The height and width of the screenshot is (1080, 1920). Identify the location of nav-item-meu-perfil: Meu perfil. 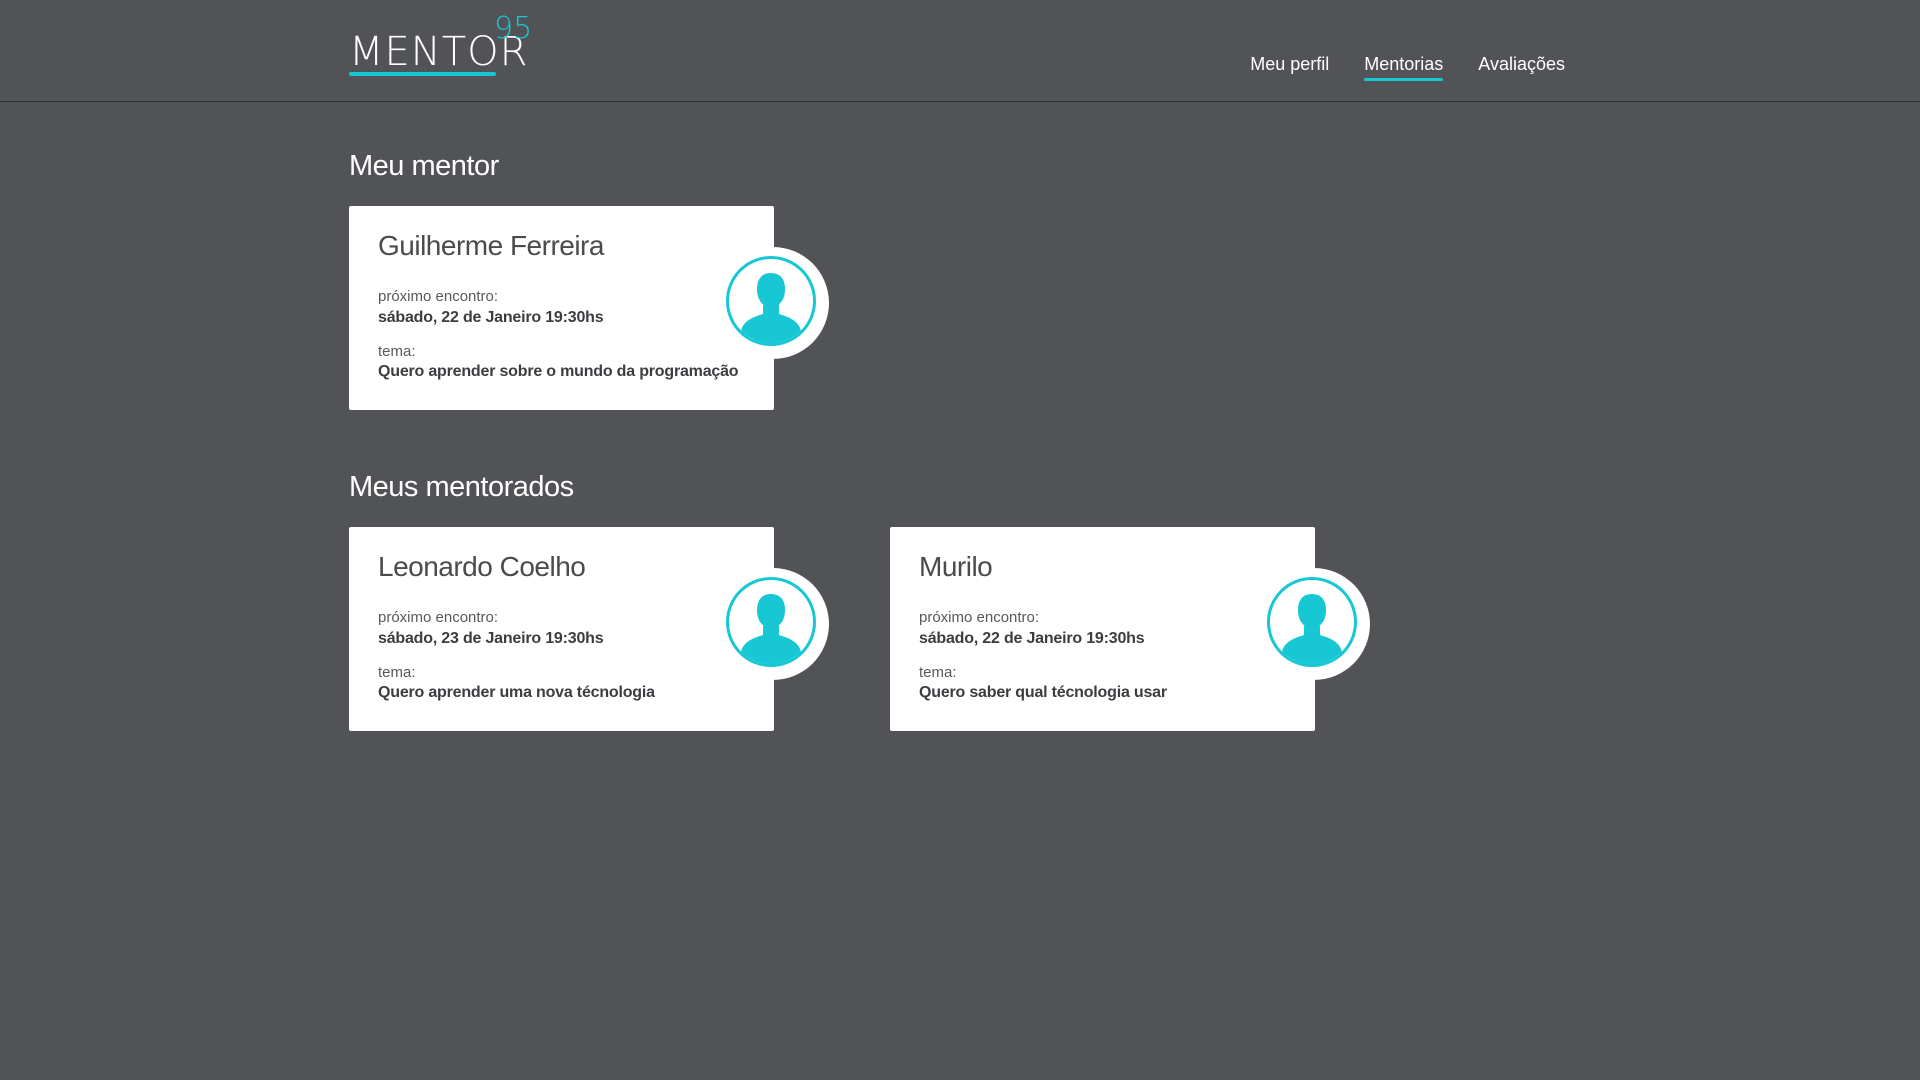
(1289, 67).